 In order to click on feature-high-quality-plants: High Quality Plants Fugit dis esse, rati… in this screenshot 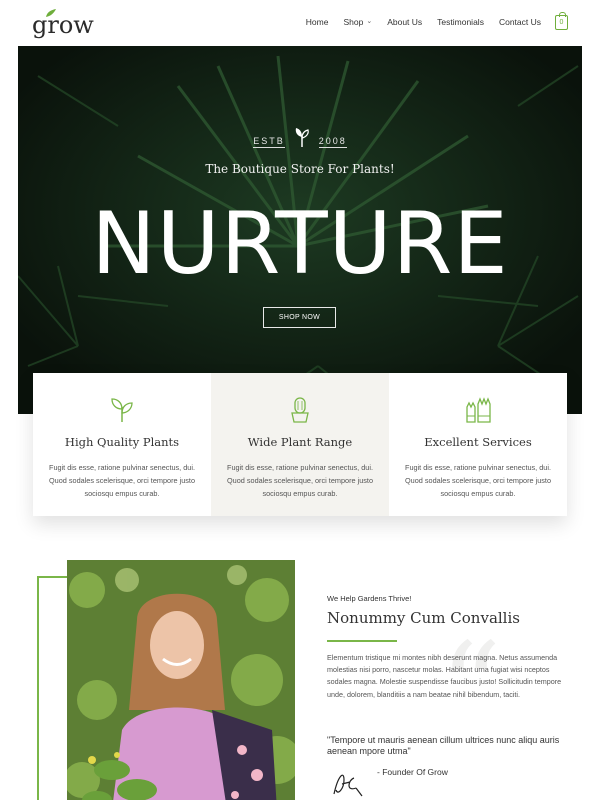, I will do `click(122, 444)`.